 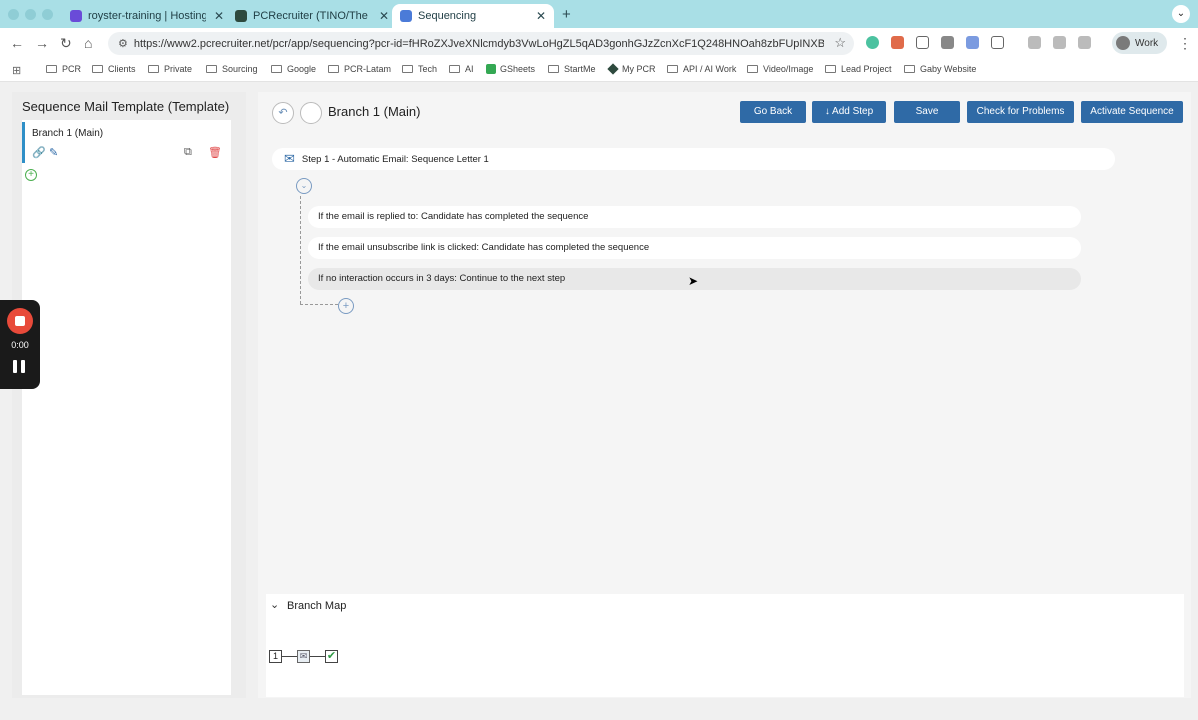 What do you see at coordinates (419, 69) in the screenshot?
I see `bookmark-tech: Tech` at bounding box center [419, 69].